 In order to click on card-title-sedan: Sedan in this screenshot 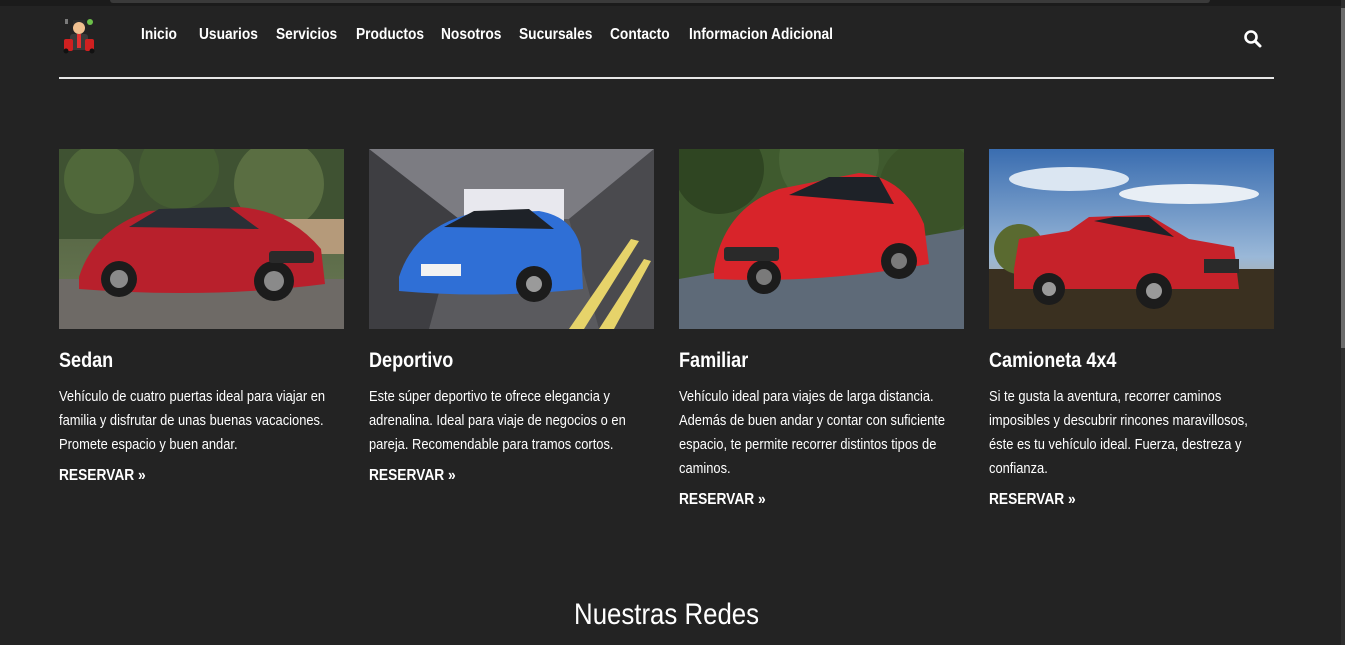, I will do `click(86, 360)`.